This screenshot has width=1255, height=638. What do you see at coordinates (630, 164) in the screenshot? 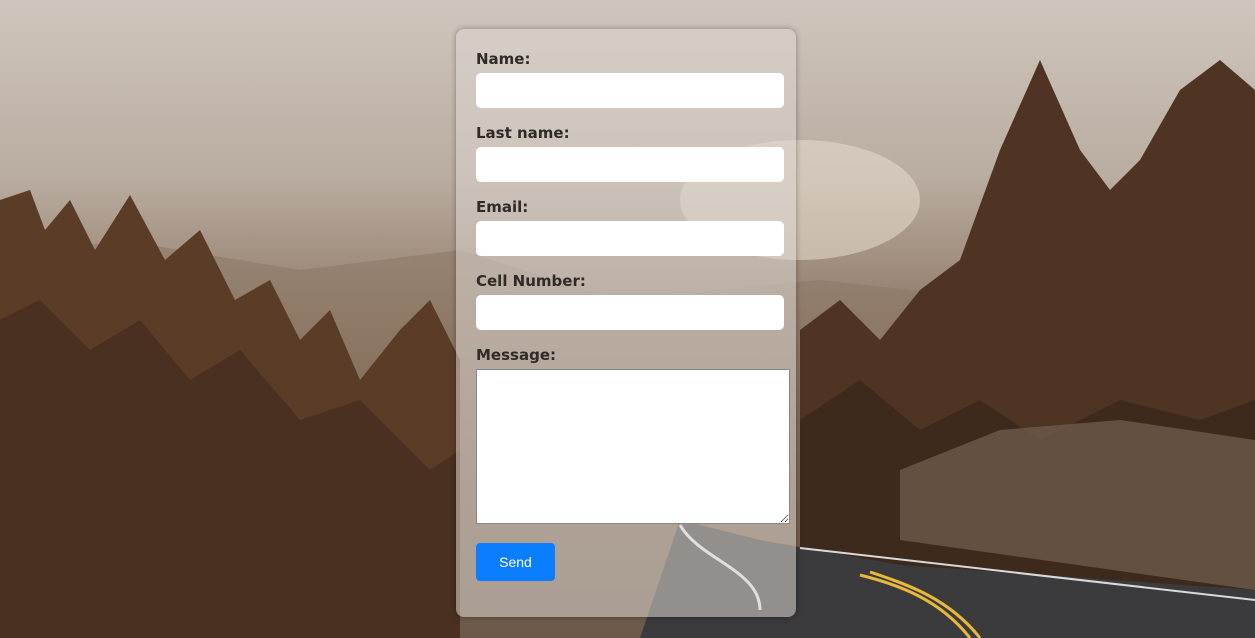
I see `last-name-input` at bounding box center [630, 164].